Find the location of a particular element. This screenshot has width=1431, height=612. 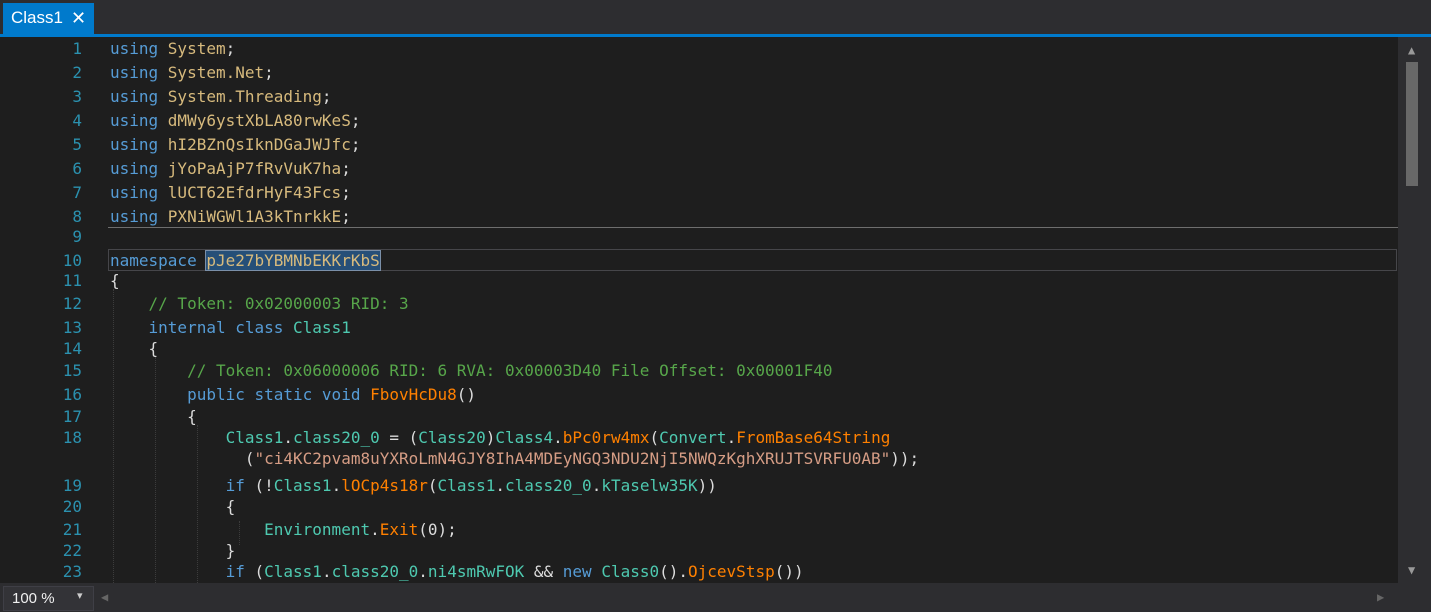

line-number: 7 is located at coordinates (77, 192).